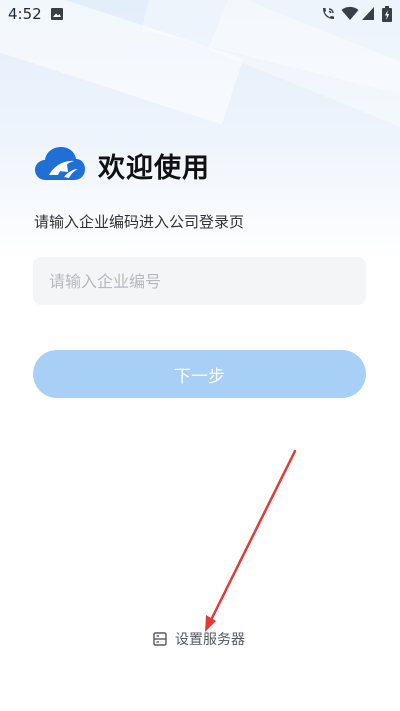  What do you see at coordinates (25, 14) in the screenshot?
I see `status-time: 4:52` at bounding box center [25, 14].